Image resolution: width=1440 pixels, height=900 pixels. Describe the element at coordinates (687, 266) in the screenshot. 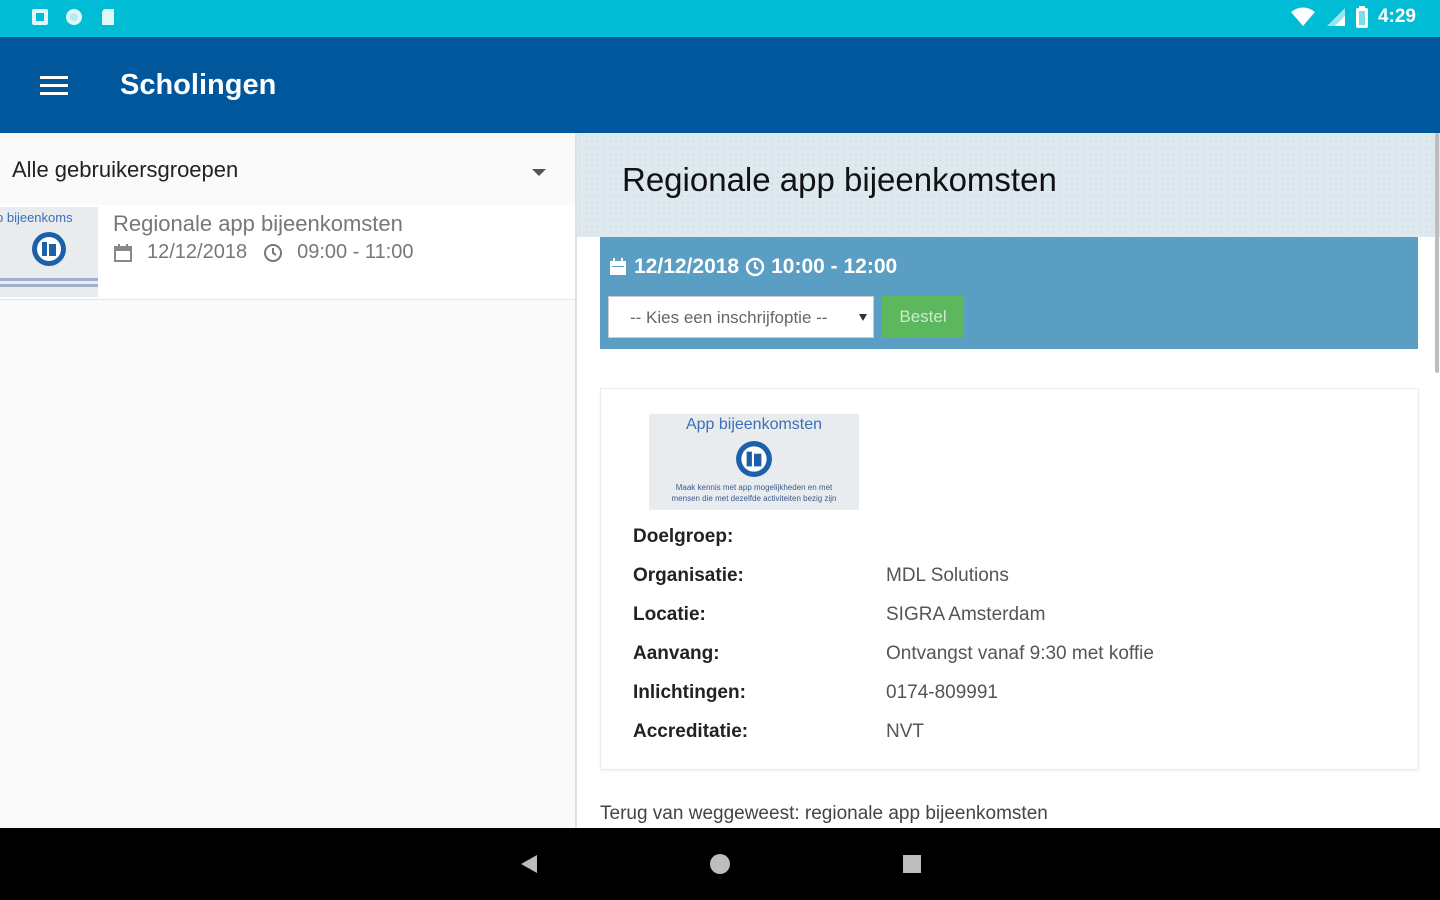

I see `session-date: 12/12/2018` at that location.